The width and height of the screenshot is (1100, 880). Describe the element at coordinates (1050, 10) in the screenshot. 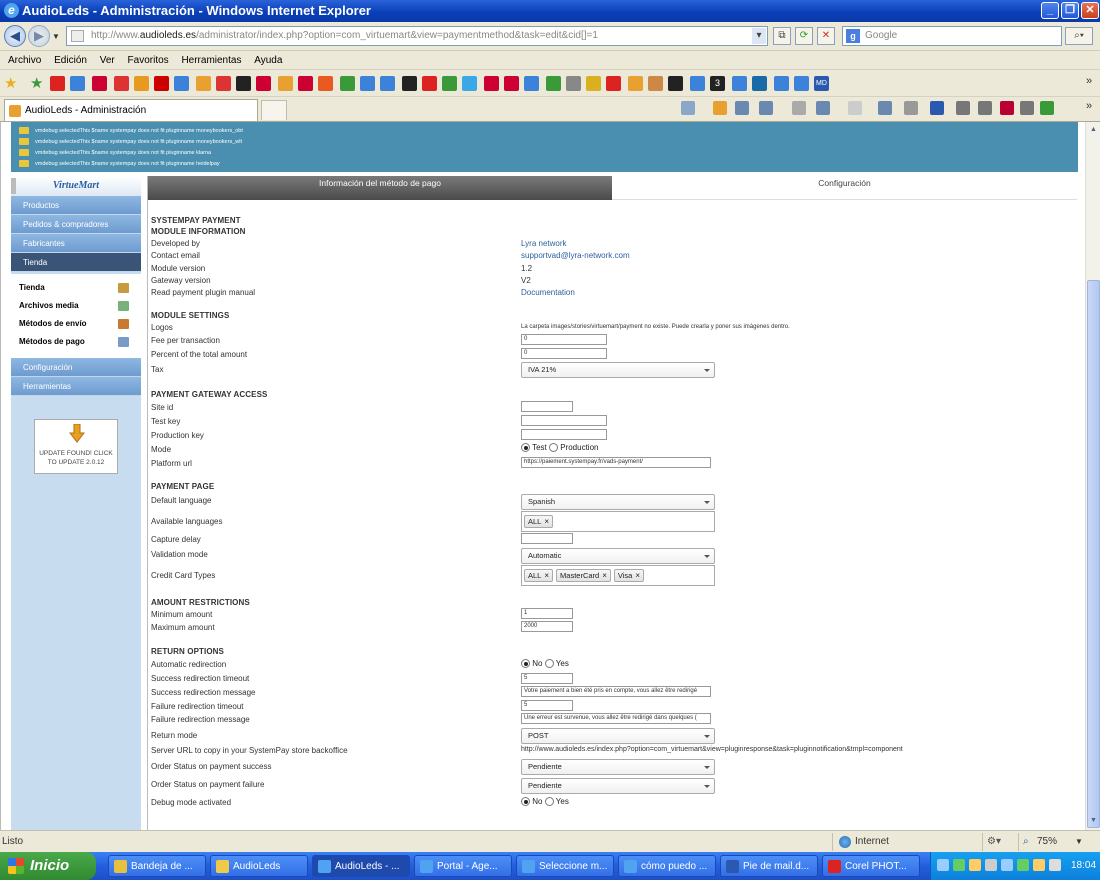

I see `minimize-button: _` at that location.